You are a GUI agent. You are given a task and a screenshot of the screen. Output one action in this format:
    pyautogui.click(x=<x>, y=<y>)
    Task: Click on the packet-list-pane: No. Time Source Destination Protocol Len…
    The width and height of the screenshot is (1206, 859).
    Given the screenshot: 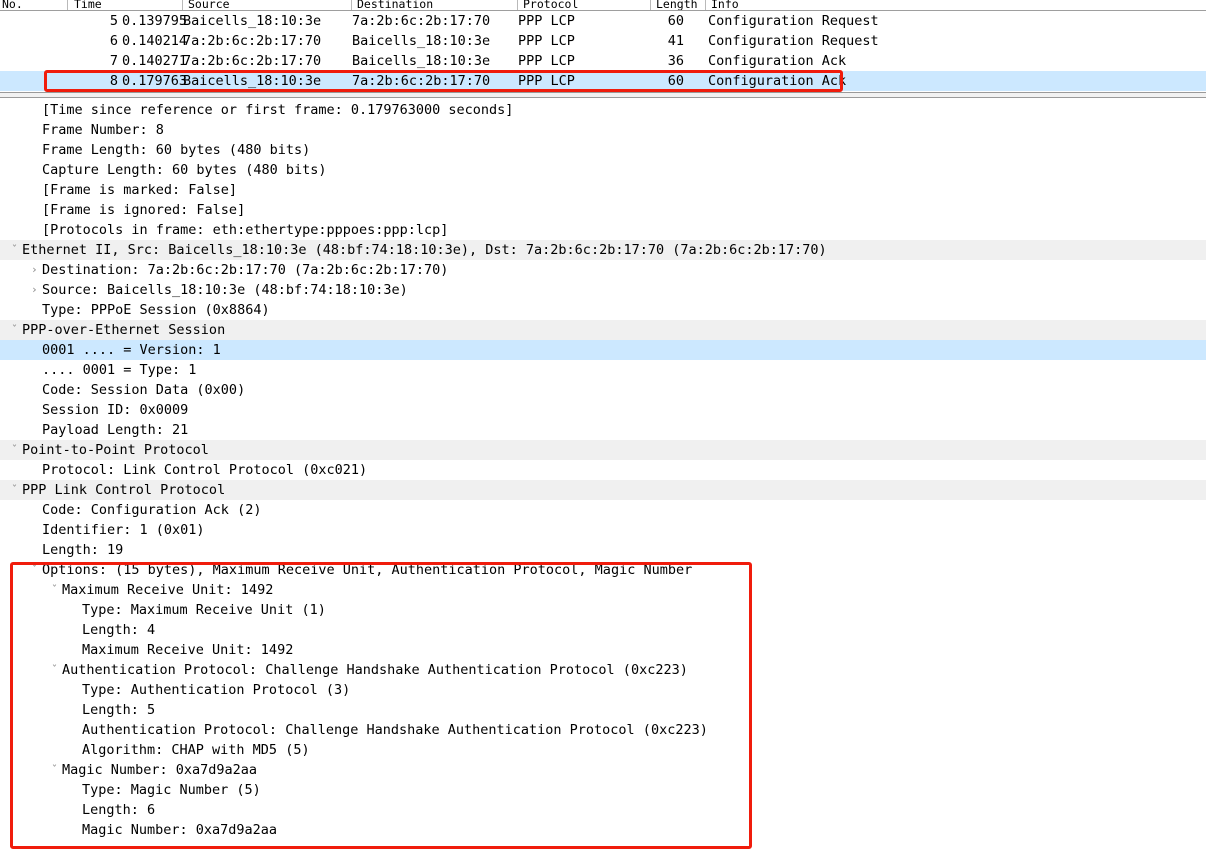 What is the action you would take?
    pyautogui.click(x=603, y=48)
    